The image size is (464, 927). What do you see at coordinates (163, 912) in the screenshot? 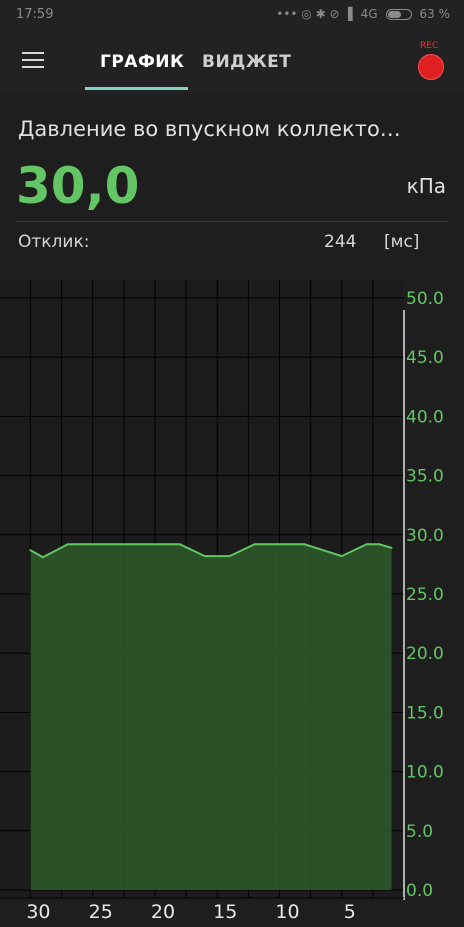
I see `x-tick-label: 20` at bounding box center [163, 912].